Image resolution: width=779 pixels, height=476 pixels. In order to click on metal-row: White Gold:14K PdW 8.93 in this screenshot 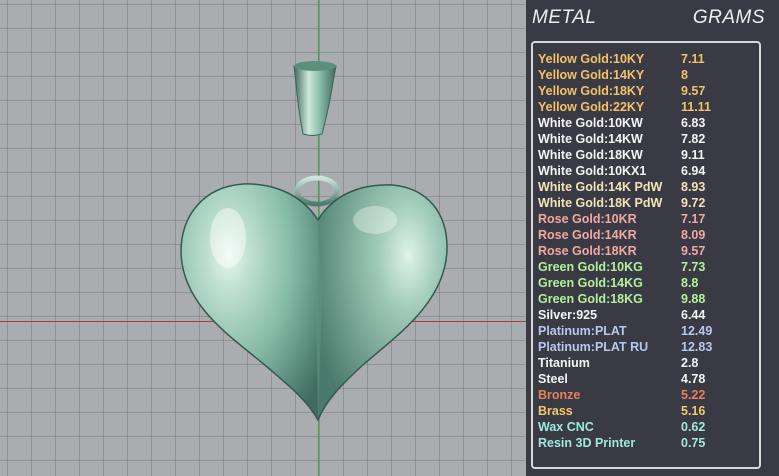, I will do `click(648, 188)`.